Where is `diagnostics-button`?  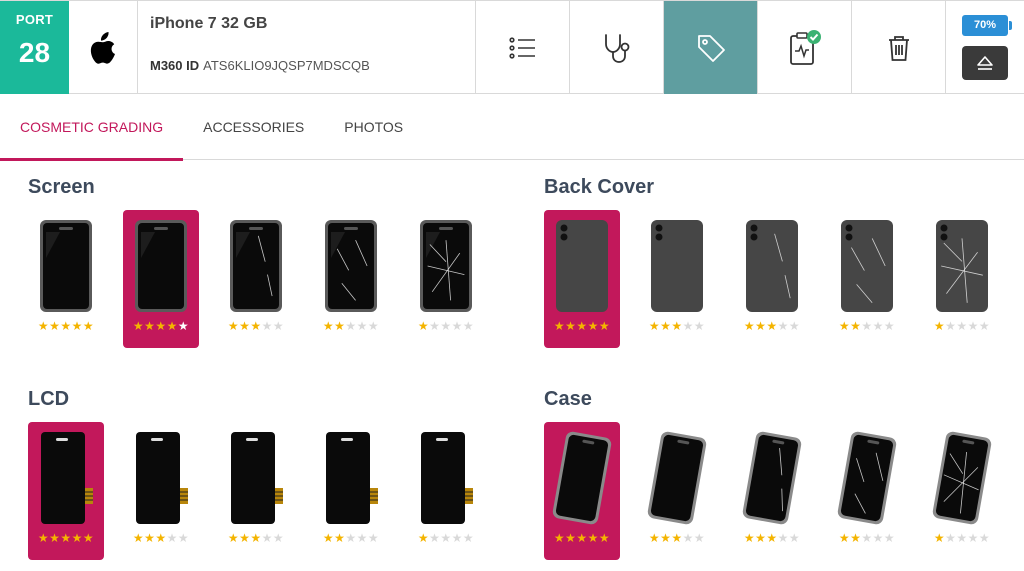 diagnostics-button is located at coordinates (617, 47).